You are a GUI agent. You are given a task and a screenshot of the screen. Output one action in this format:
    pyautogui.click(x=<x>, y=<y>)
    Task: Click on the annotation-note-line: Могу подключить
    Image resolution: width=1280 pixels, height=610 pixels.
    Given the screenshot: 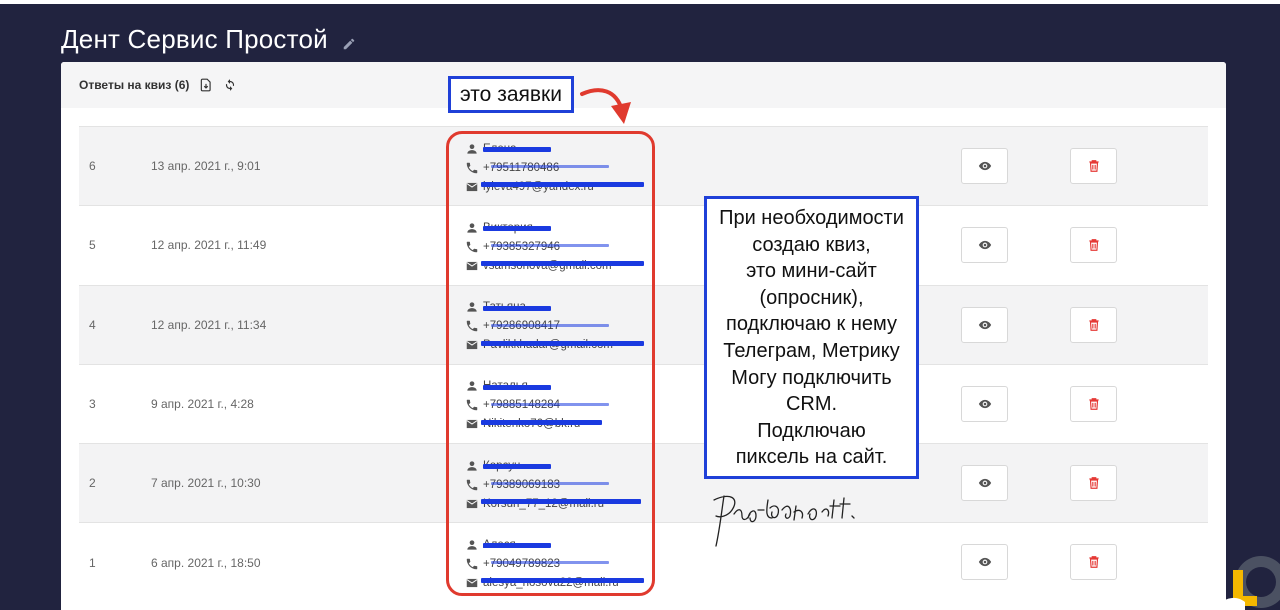 What is the action you would take?
    pyautogui.click(x=811, y=377)
    